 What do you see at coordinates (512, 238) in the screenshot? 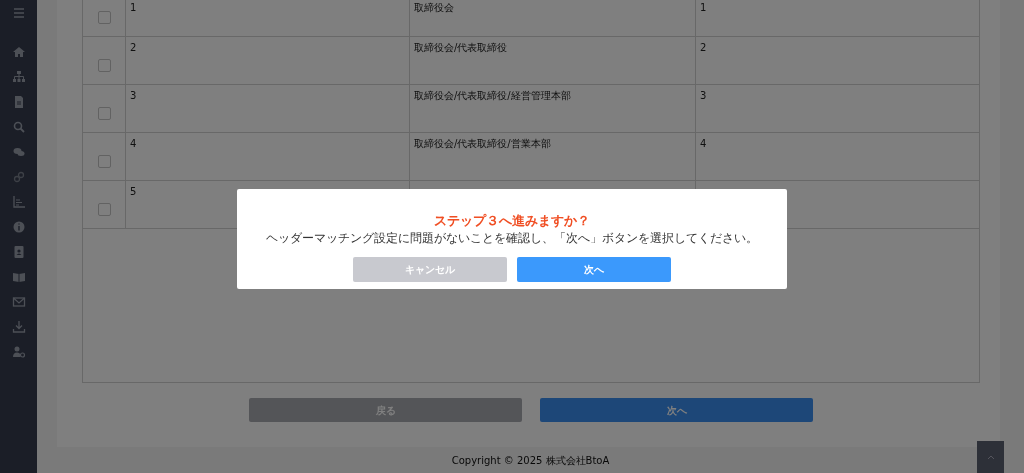
I see `dialog-message: ヘッダーマッチング設定に問題がないことを確認し、「次へ」ボタンを選択してください。` at bounding box center [512, 238].